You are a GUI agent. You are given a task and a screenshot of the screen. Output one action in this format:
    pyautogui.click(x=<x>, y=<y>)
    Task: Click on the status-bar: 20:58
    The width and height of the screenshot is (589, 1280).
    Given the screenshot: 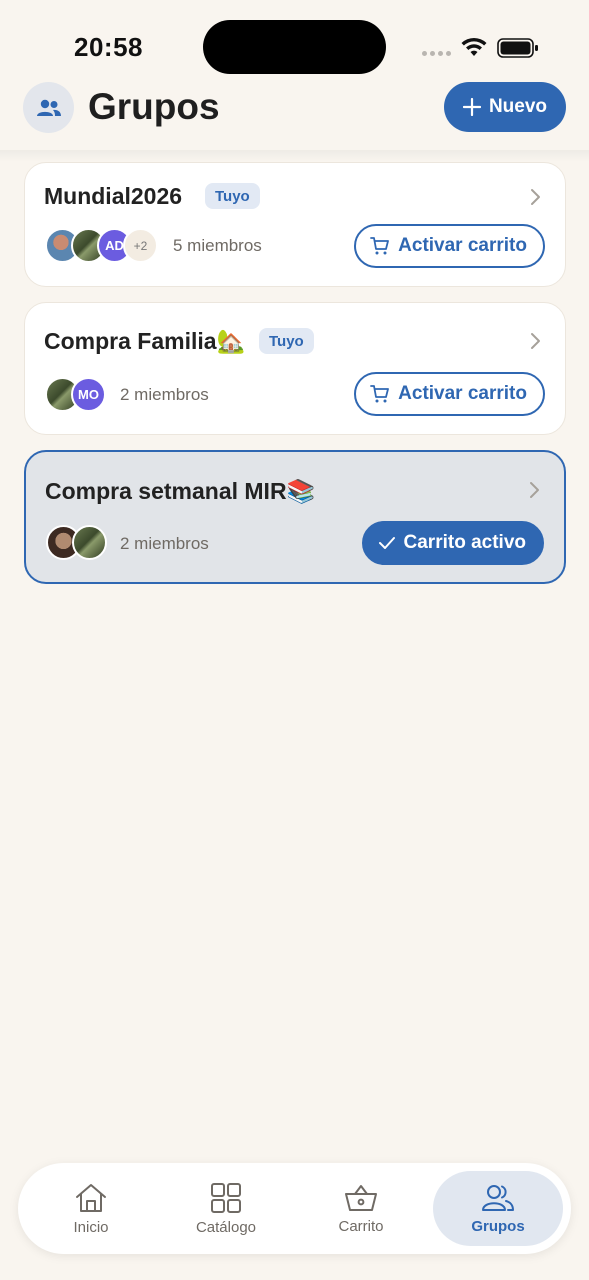 What is the action you would take?
    pyautogui.click(x=294, y=40)
    